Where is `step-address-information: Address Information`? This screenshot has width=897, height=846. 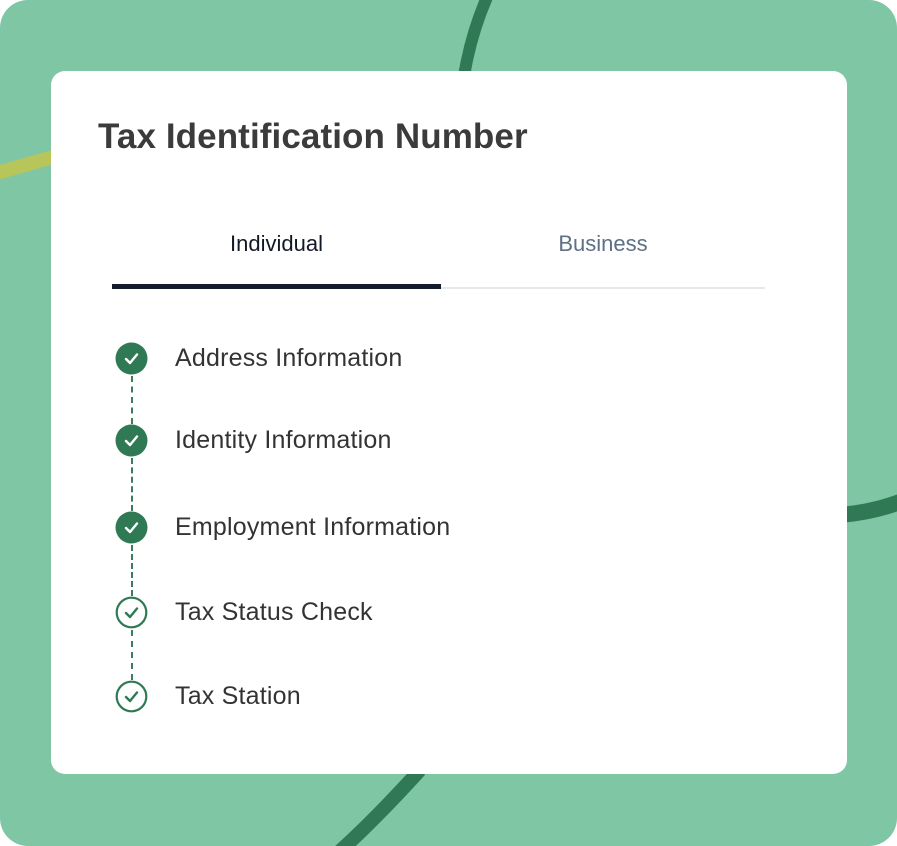 step-address-information: Address Information is located at coordinates (259, 358).